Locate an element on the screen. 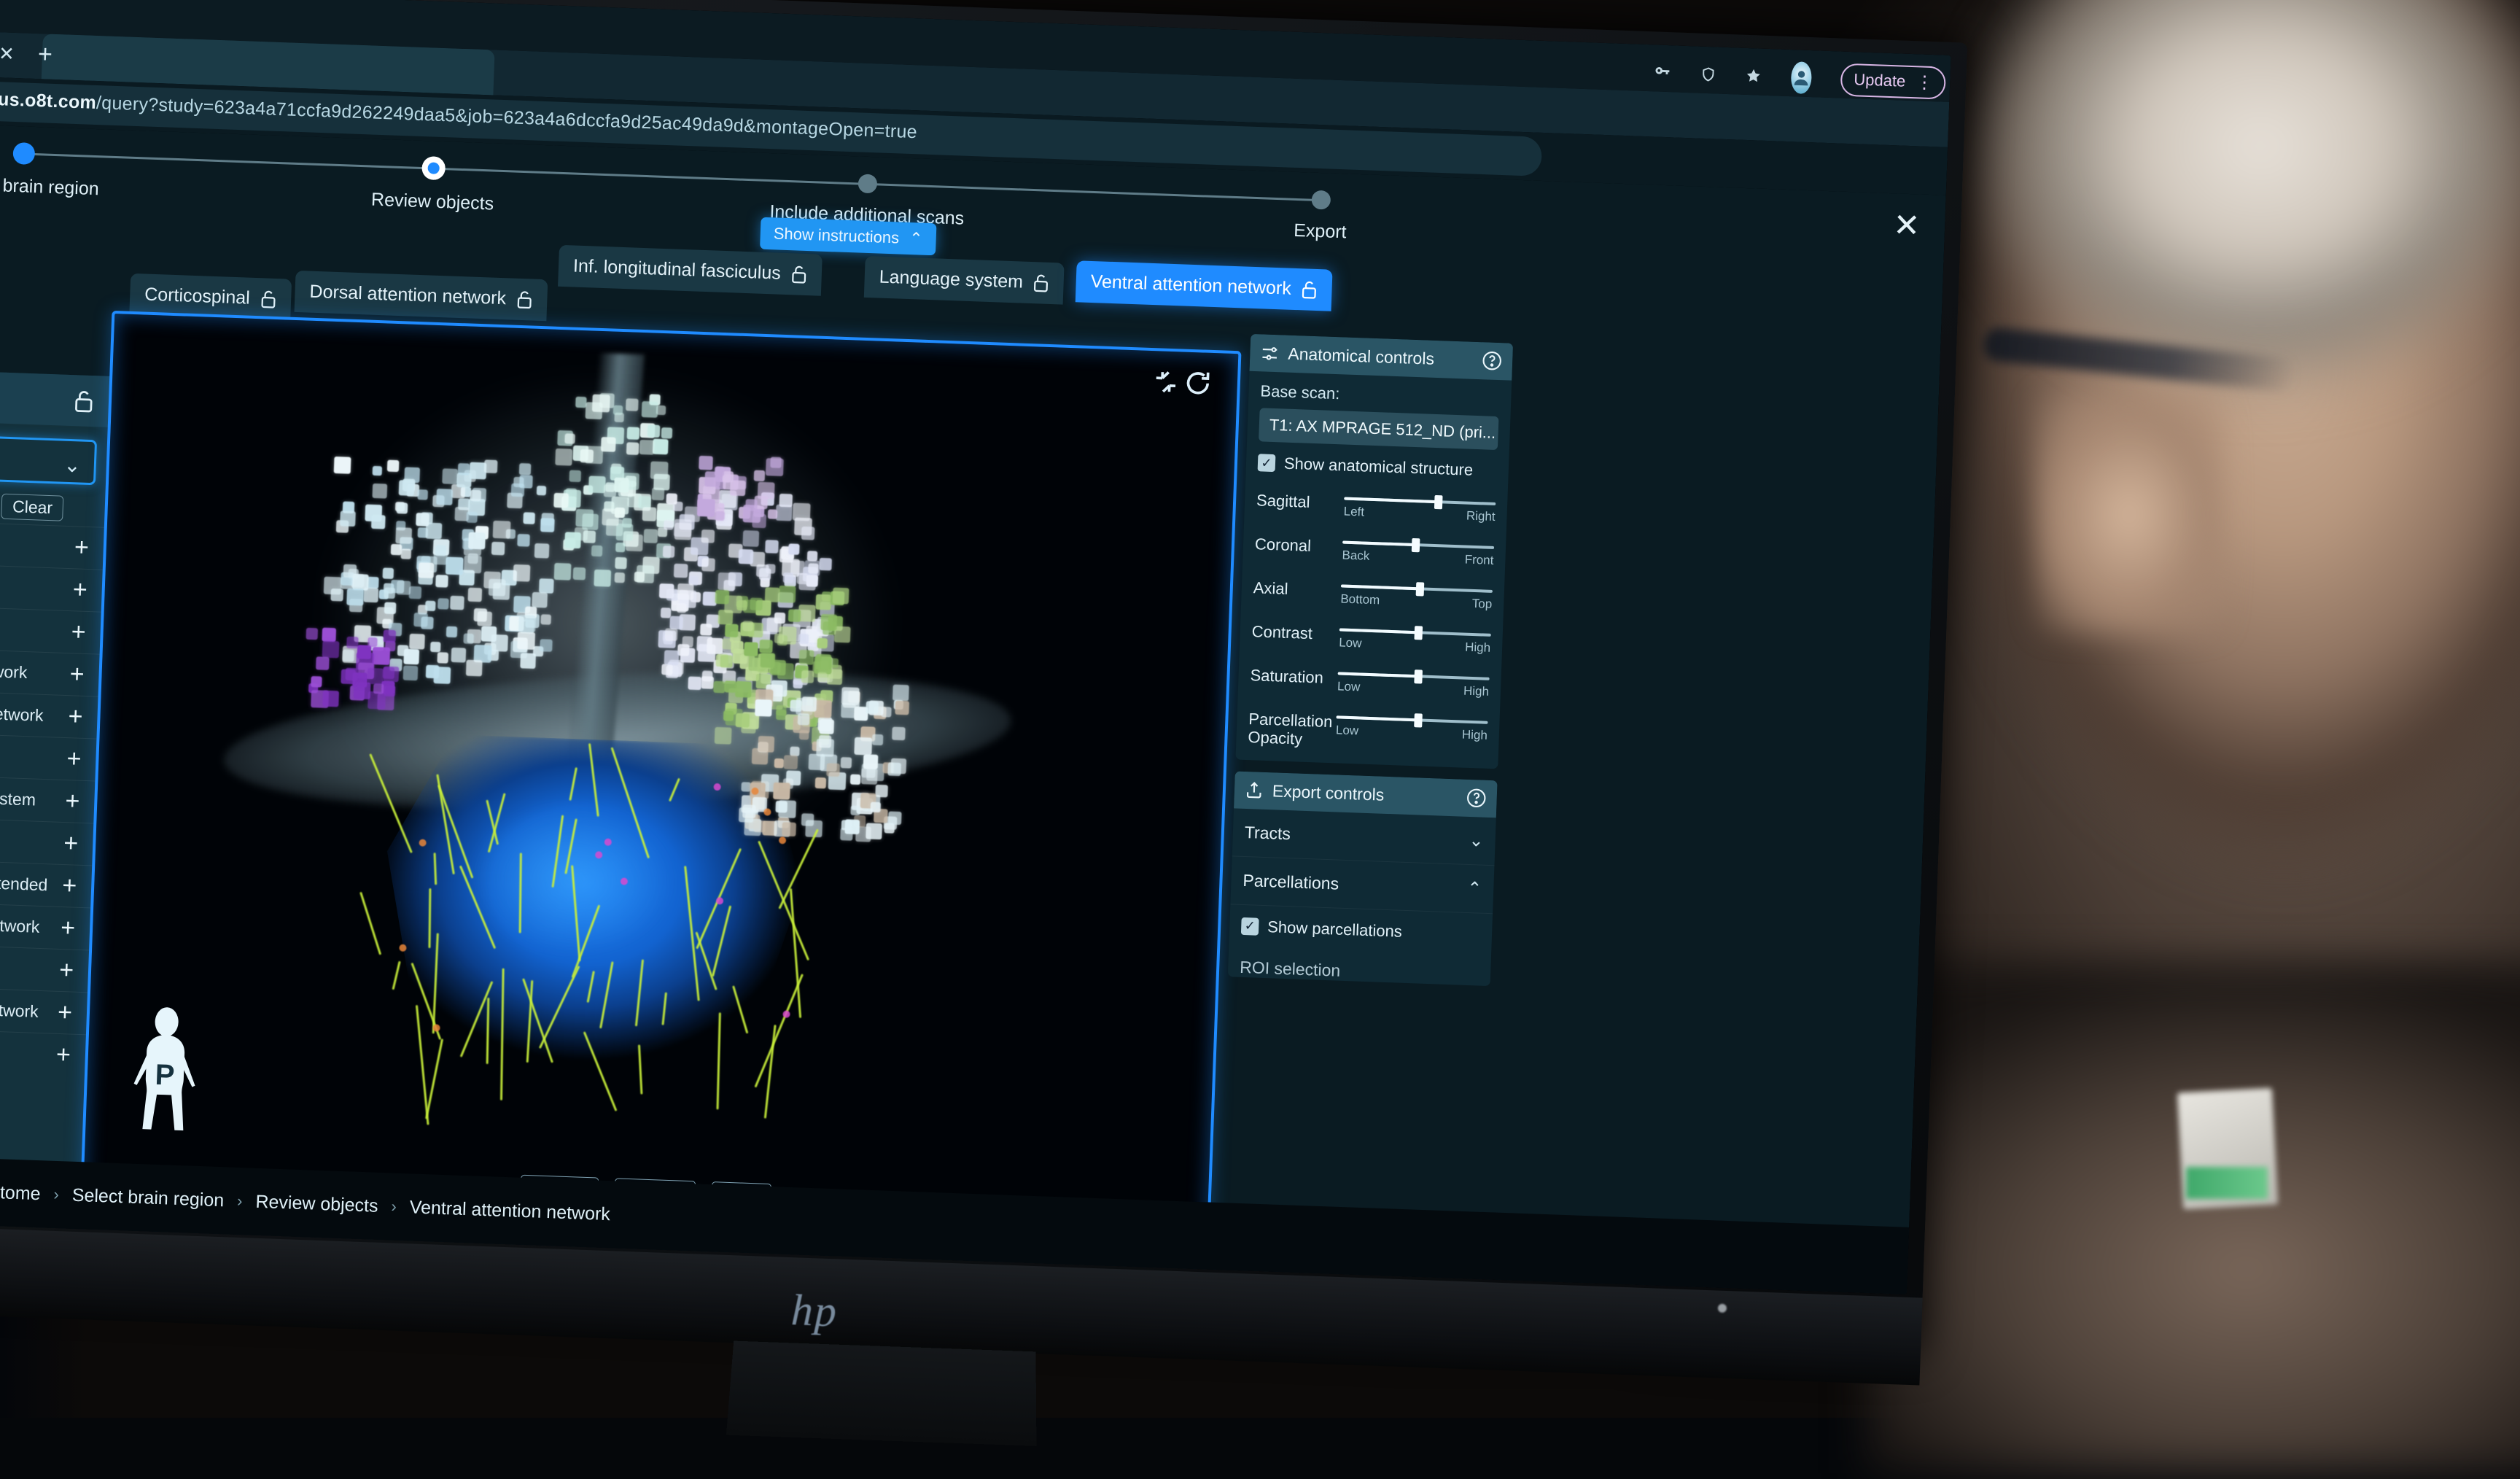 This screenshot has height=1479, width=2520. slider-sagittal: SagittalLeftRight is located at coordinates (1376, 504).